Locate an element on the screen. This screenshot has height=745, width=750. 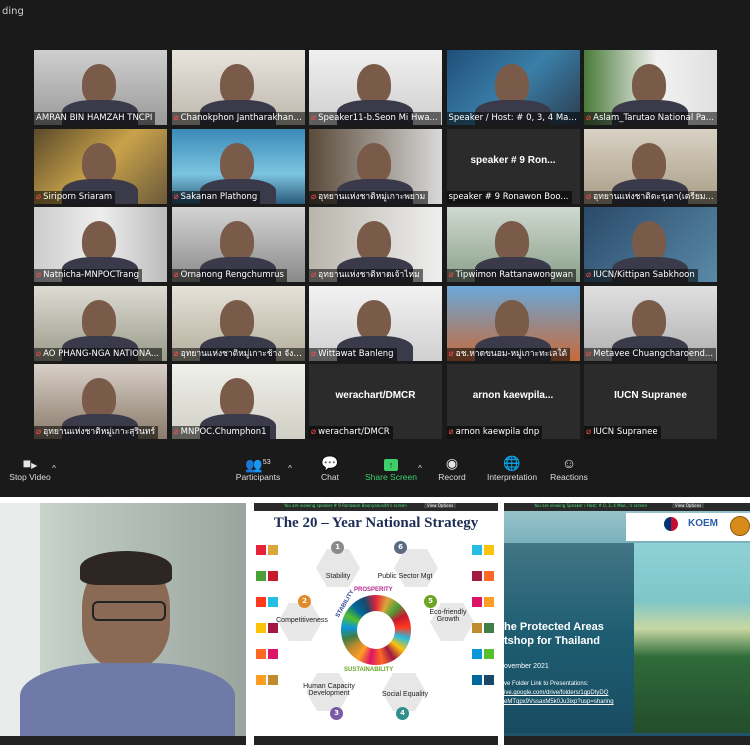
participant-tile: ⌀ Wittawat Banleng is located at coordinates (375, 323).